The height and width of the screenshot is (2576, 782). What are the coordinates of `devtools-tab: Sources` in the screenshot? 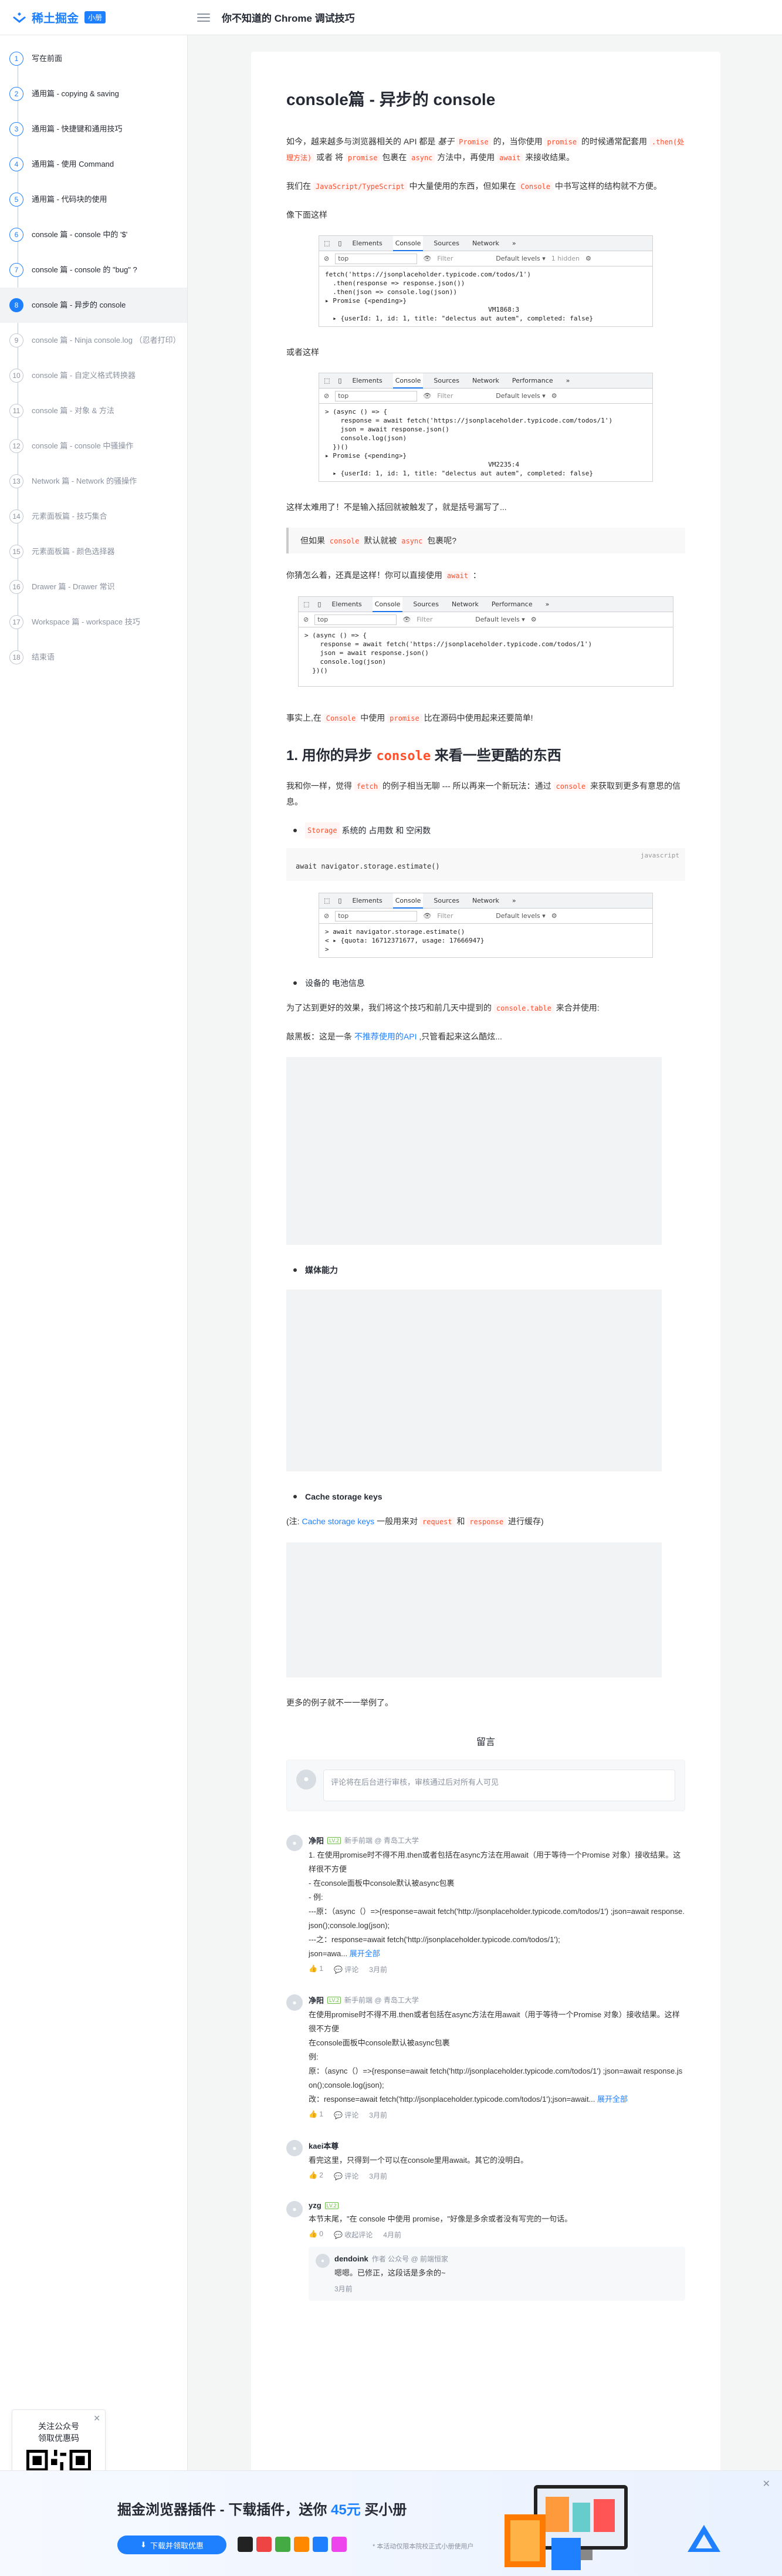 It's located at (426, 604).